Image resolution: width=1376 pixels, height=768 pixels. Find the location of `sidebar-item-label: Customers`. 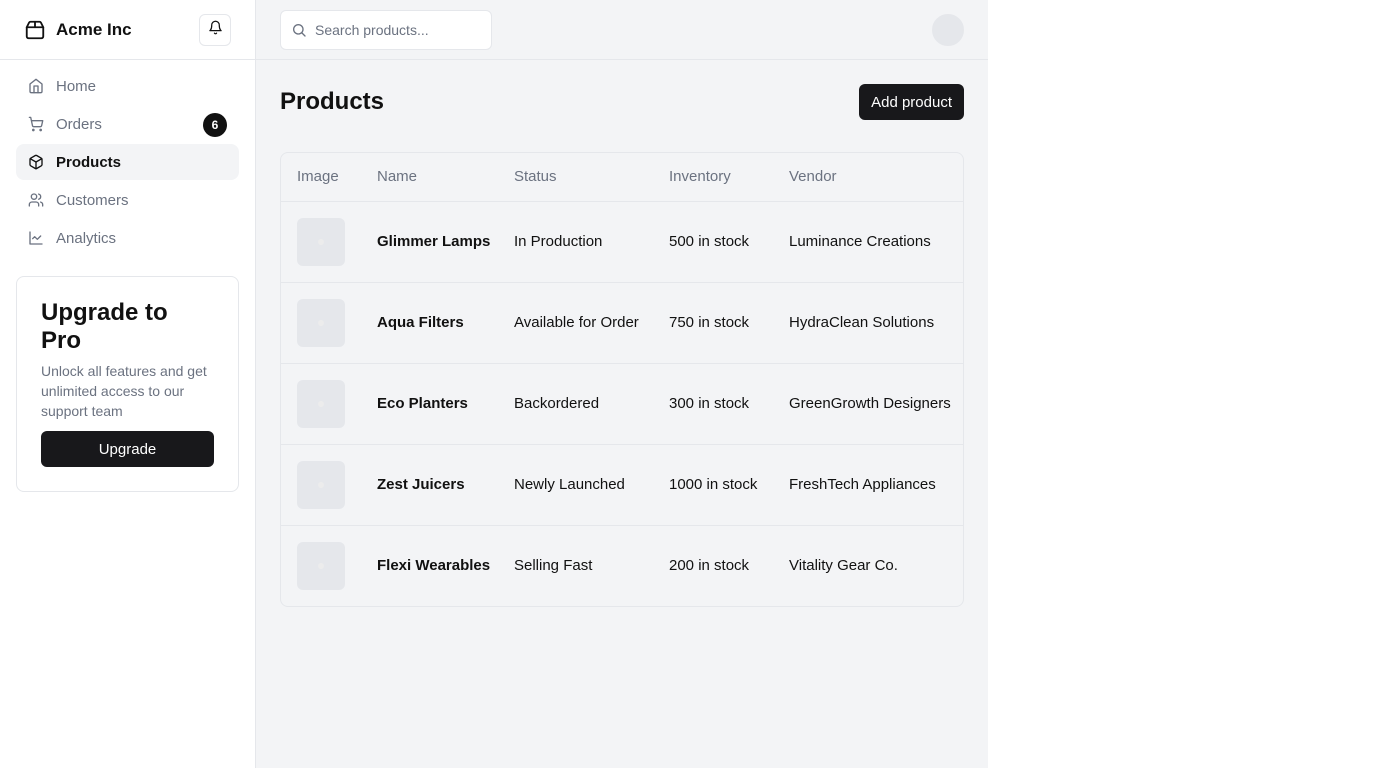

sidebar-item-label: Customers is located at coordinates (92, 200).